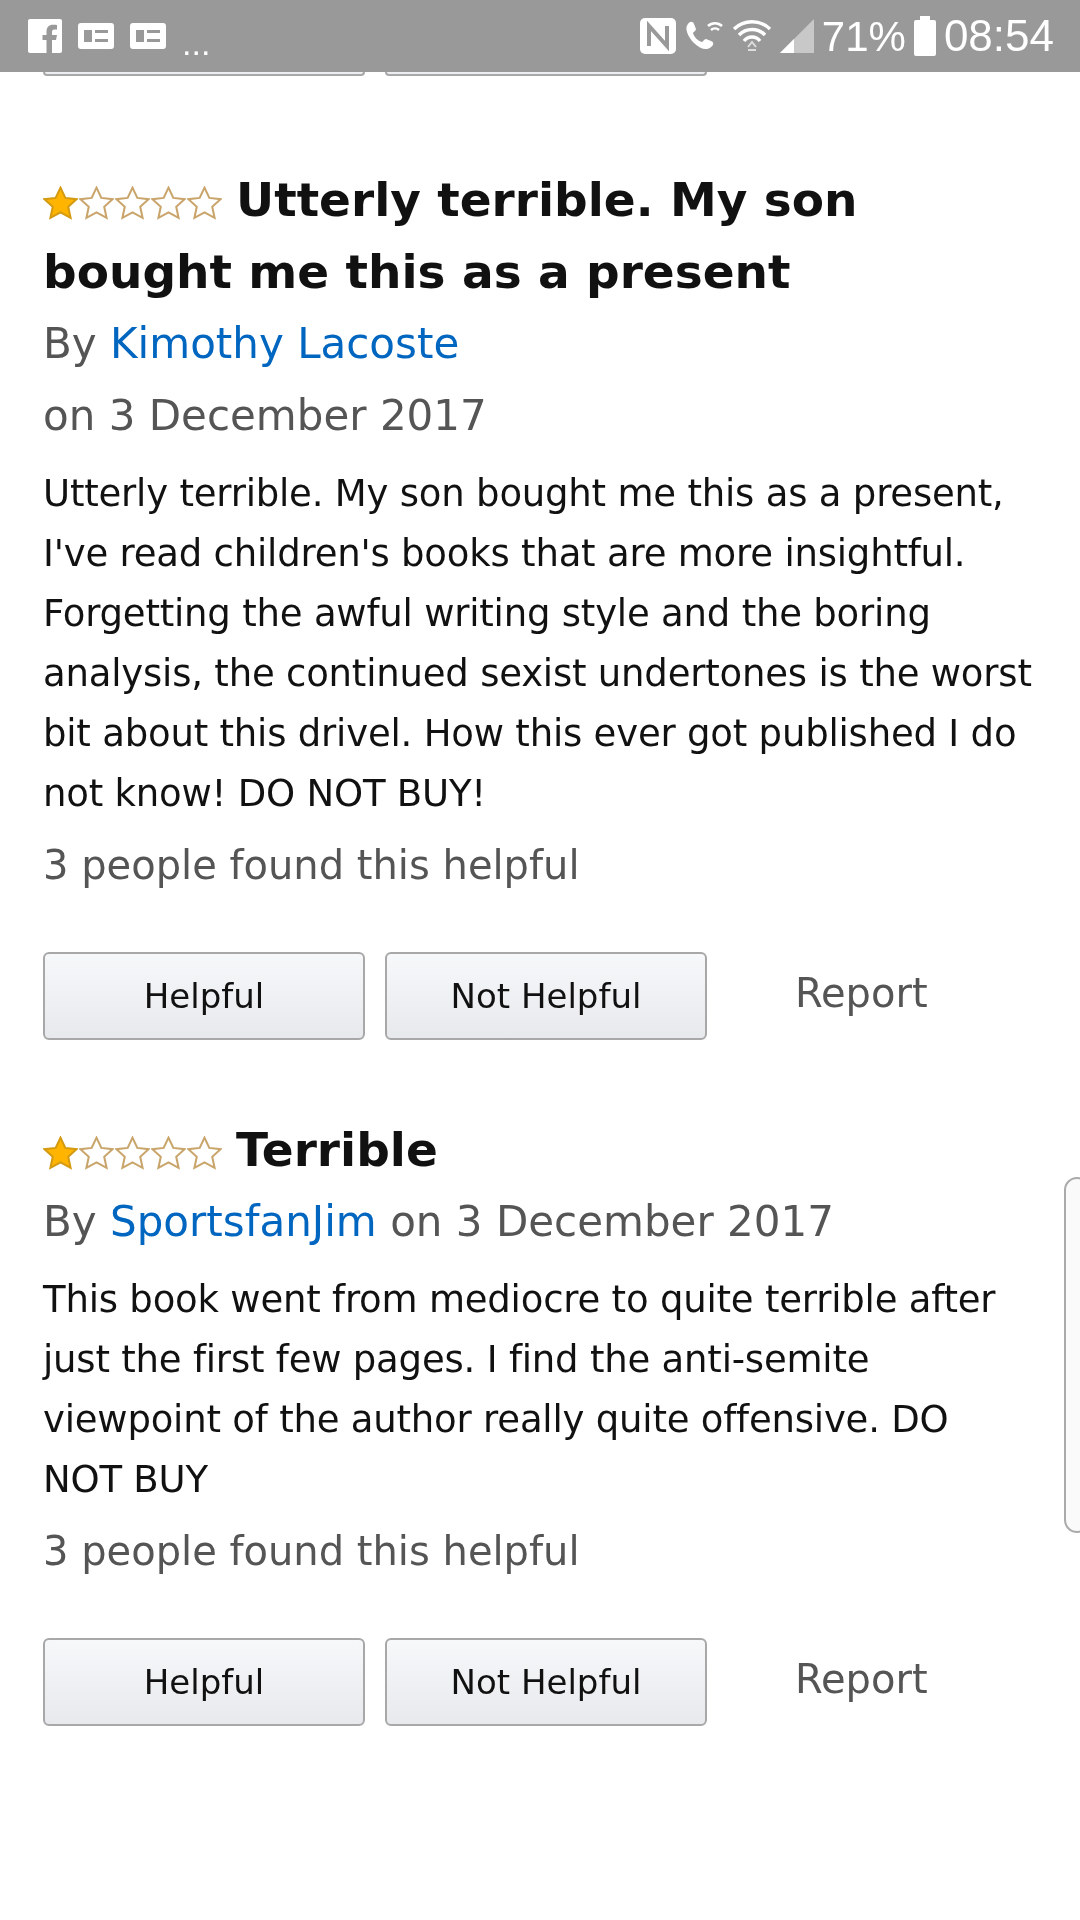  Describe the element at coordinates (924, 36) in the screenshot. I see `battery-icon` at that location.